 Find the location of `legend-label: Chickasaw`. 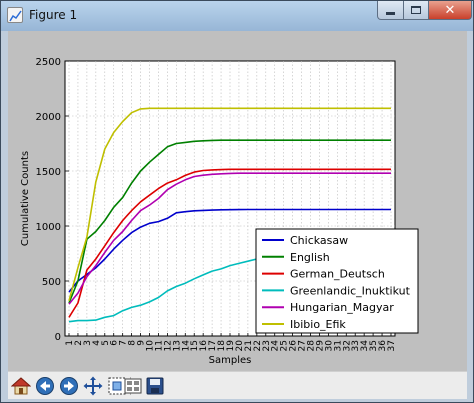

legend-label: Chickasaw is located at coordinates (319, 240).